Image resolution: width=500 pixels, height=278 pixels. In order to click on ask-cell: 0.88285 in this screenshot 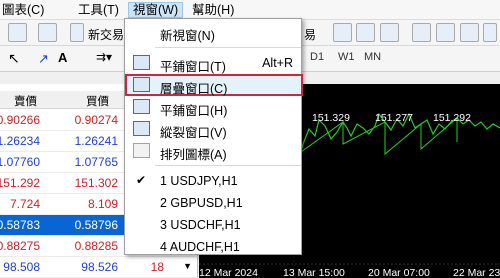, I will do `click(96, 246)`.